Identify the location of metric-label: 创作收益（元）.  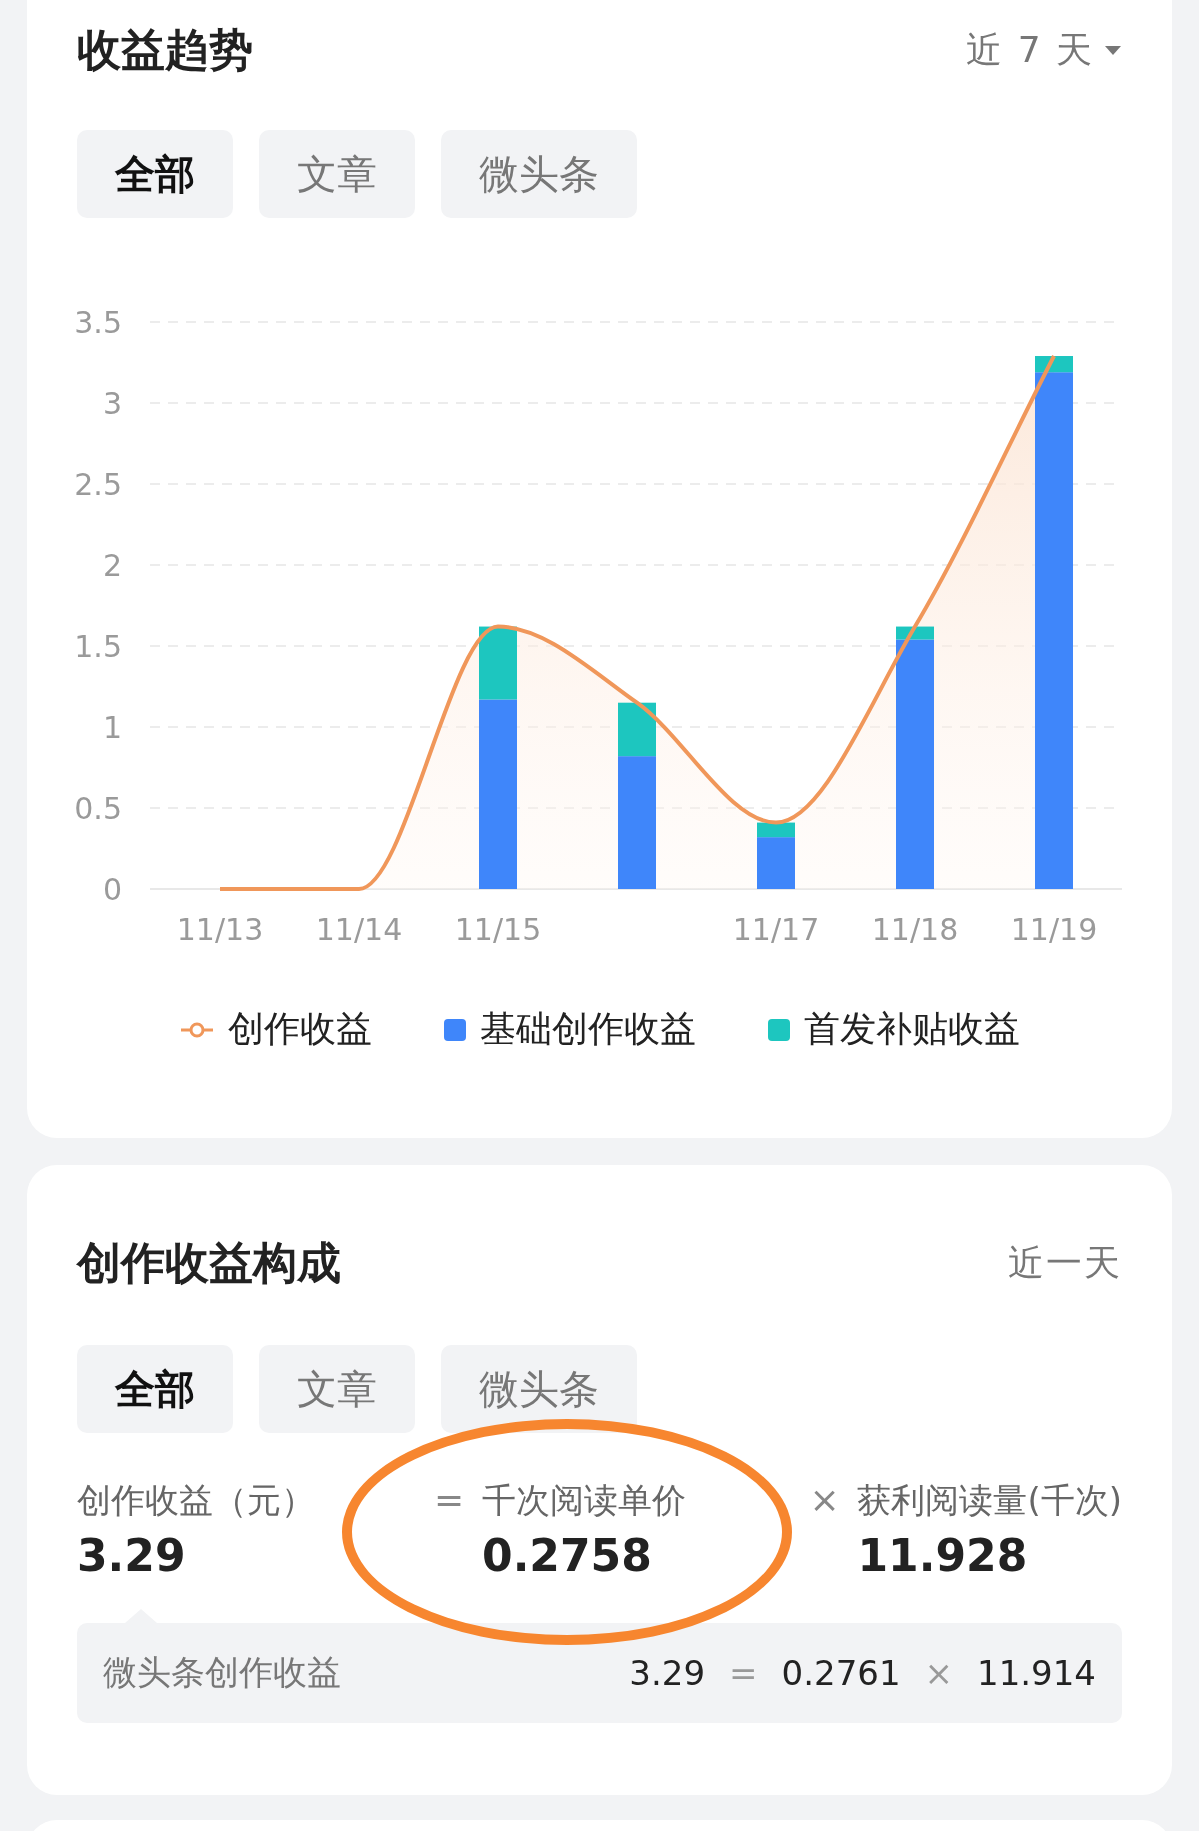
(196, 1500).